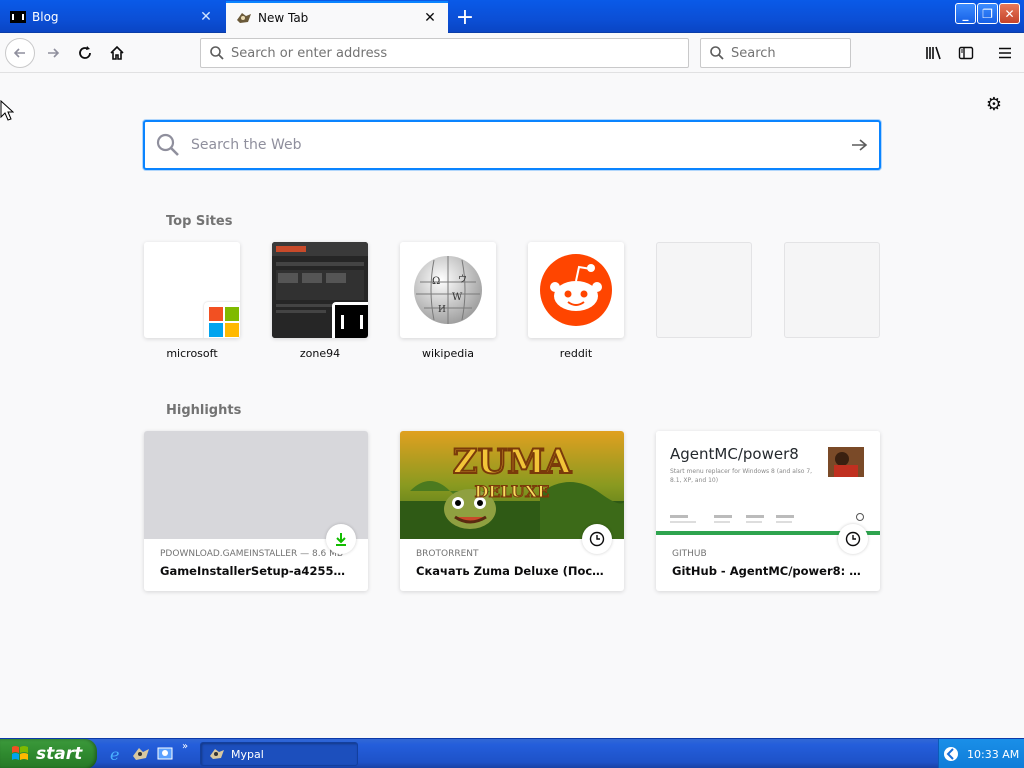 This screenshot has width=1024, height=768. Describe the element at coordinates (204, 410) in the screenshot. I see `highlights-heading: Highlights` at that location.